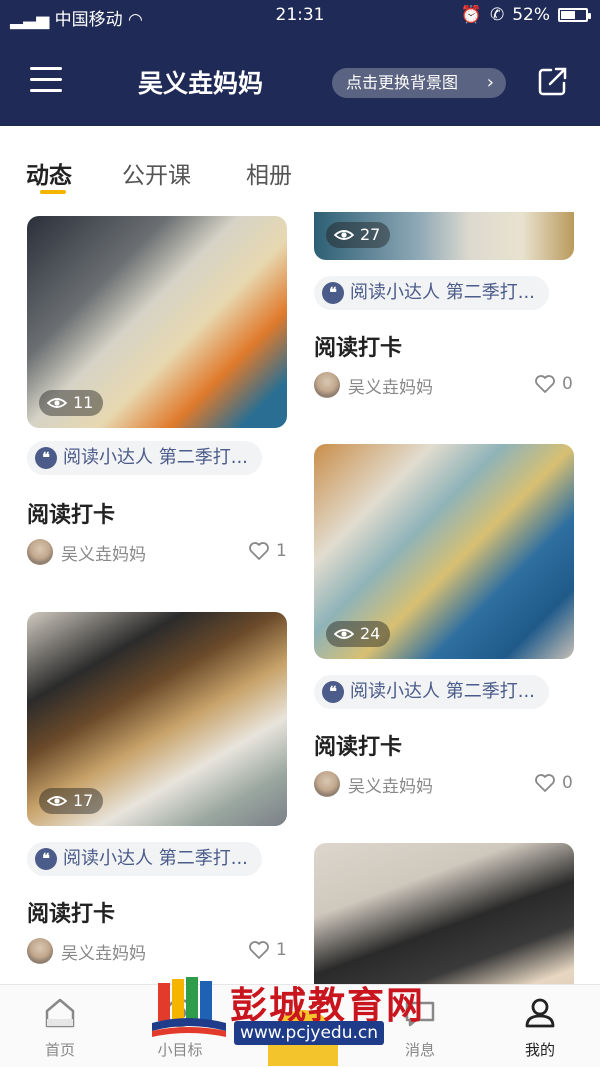  What do you see at coordinates (471, 15) in the screenshot?
I see `alarm-icon: ⏰` at bounding box center [471, 15].